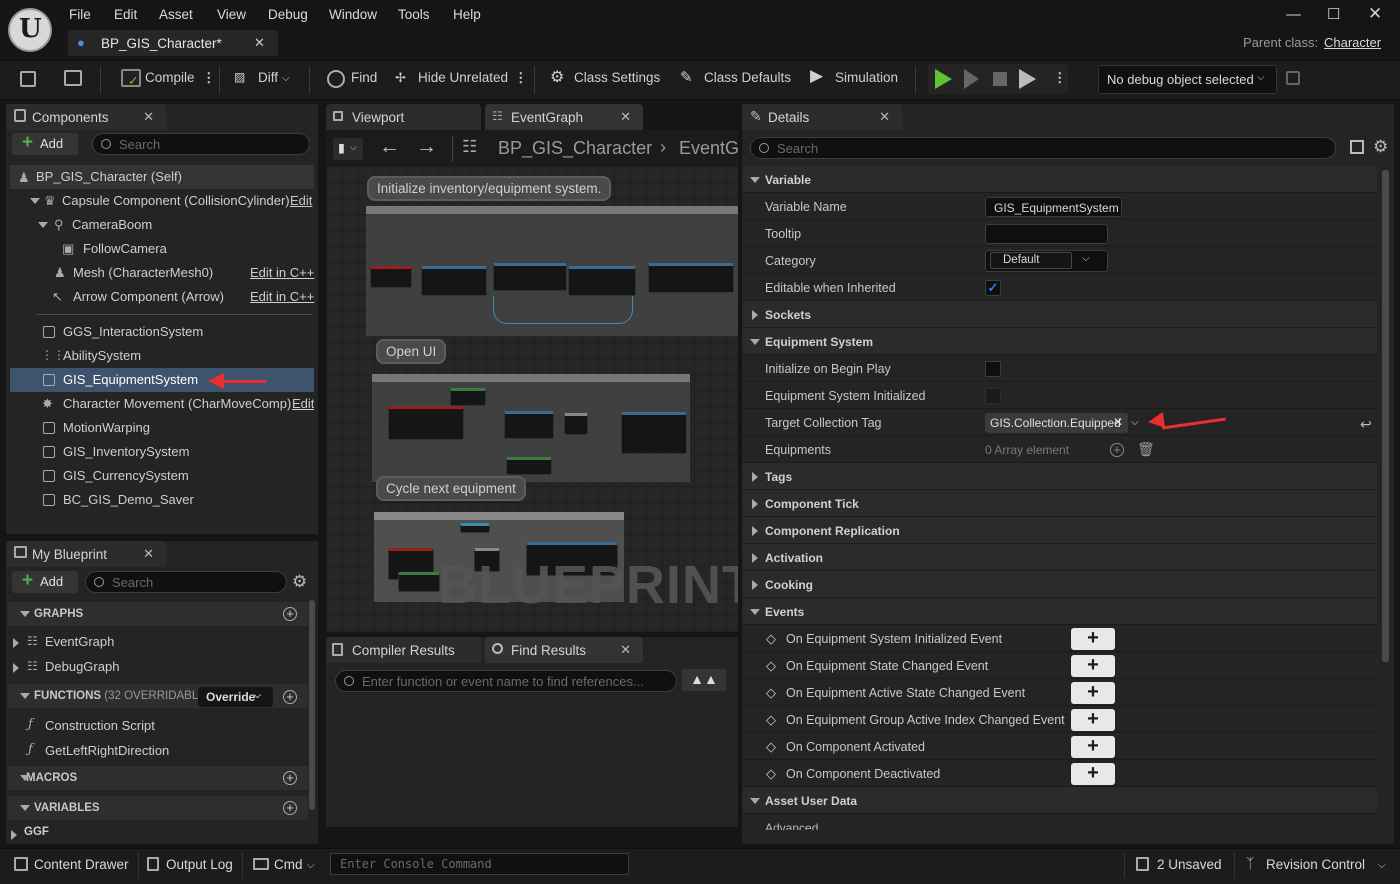 This screenshot has height=884, width=1400. Describe the element at coordinates (235, 697) in the screenshot. I see `override-dropdown: Override ⌵` at that location.